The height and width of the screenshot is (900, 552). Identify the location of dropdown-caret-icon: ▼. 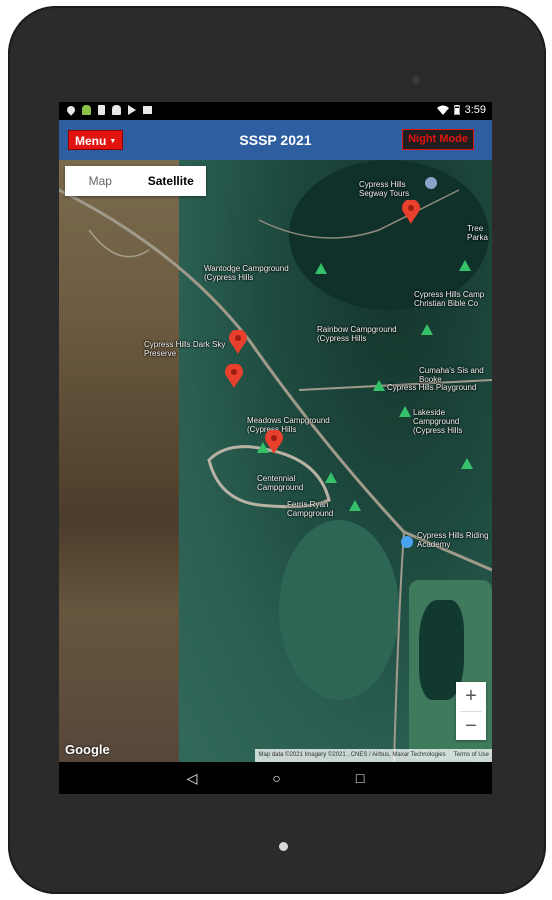
(113, 141).